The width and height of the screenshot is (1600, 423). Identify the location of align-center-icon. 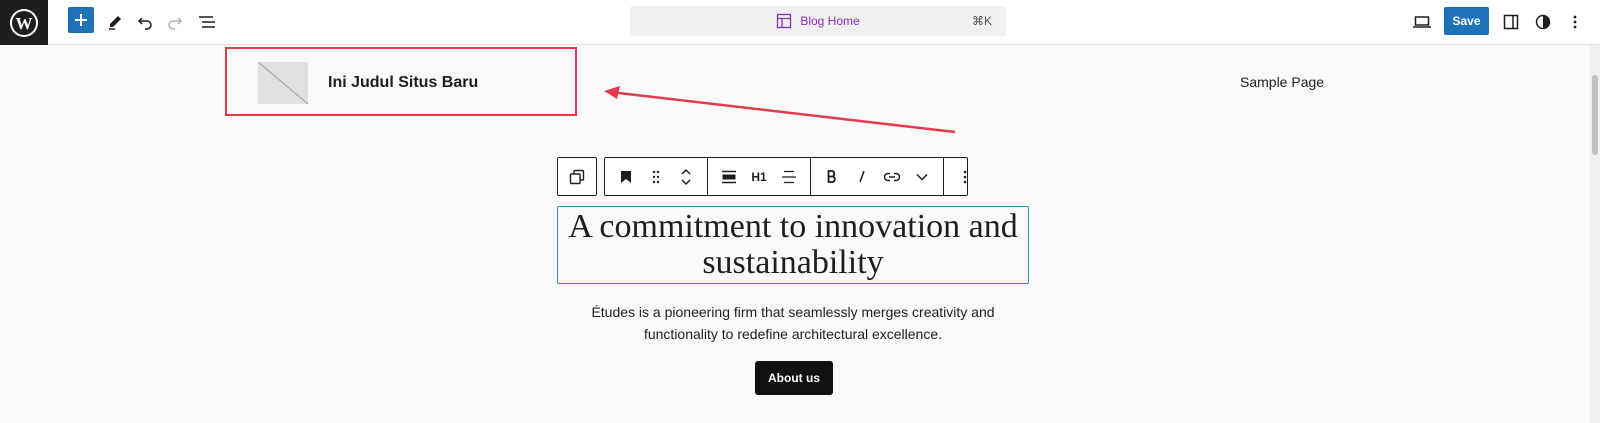
(789, 176).